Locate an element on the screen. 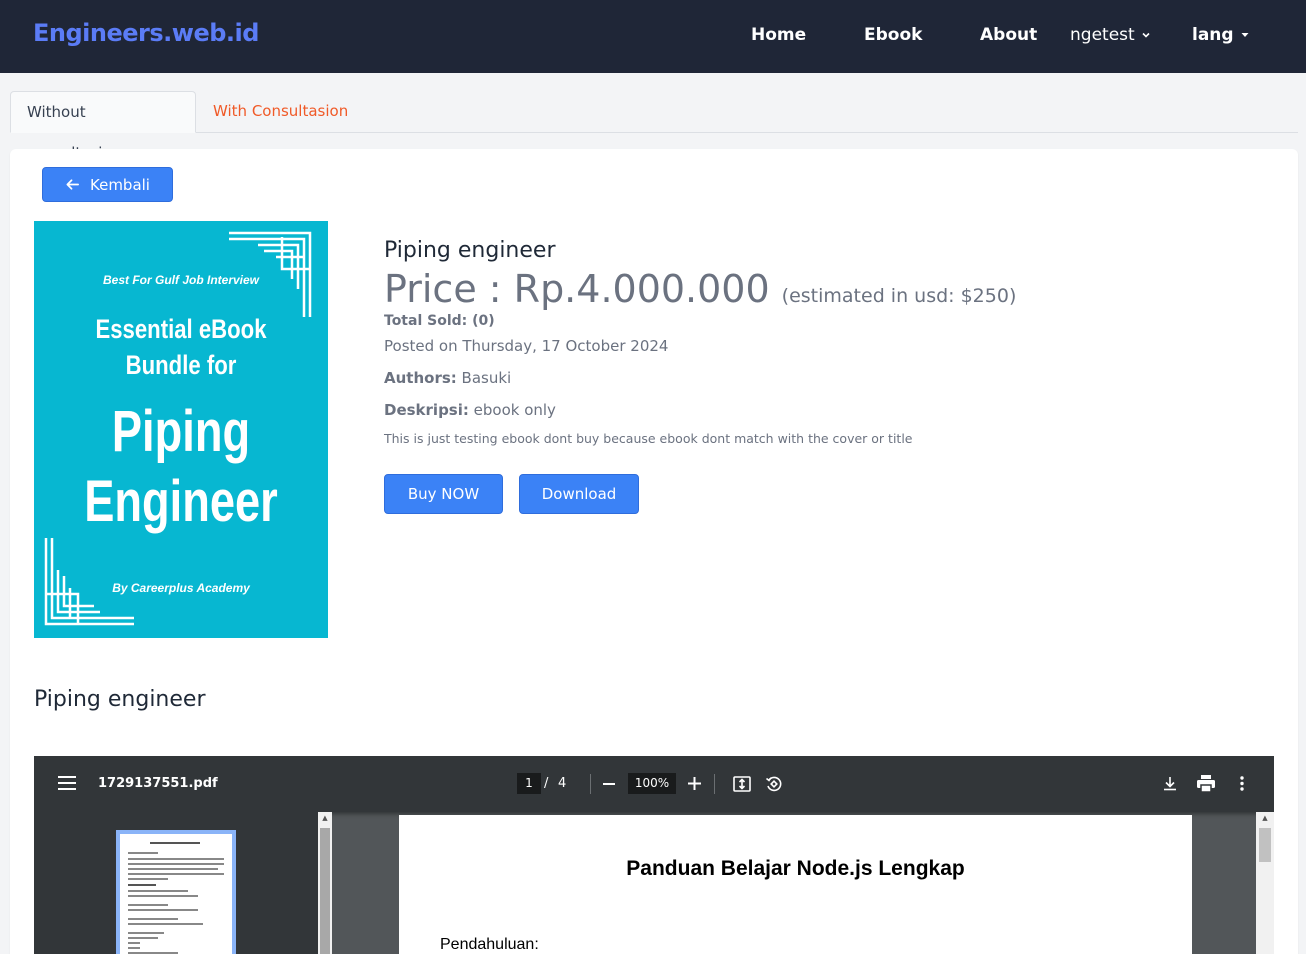  cover-title: Piping Engineer is located at coordinates (180, 467).